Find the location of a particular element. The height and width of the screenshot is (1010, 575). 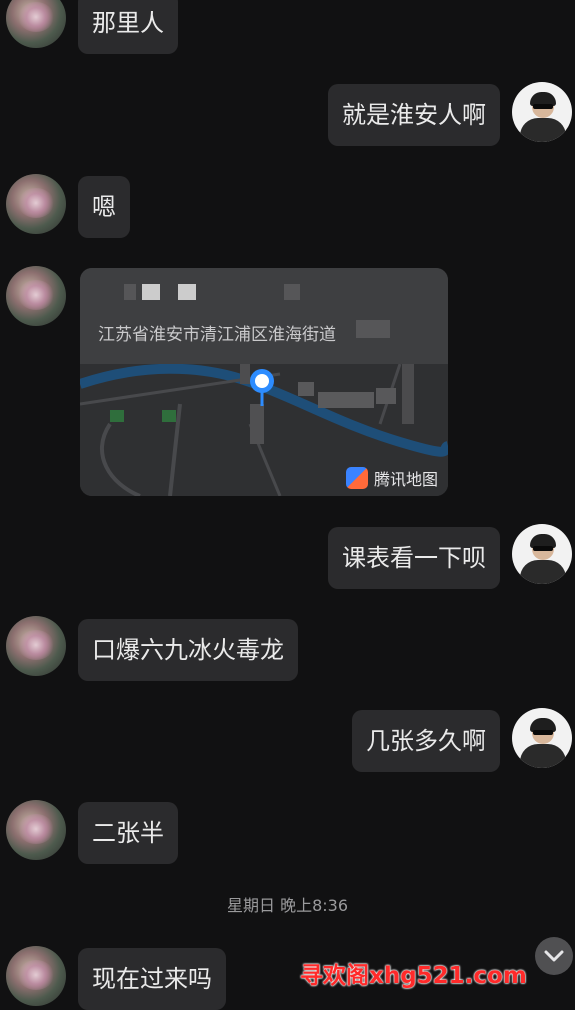

message-bubble-incoming: 那里人 is located at coordinates (128, 27).